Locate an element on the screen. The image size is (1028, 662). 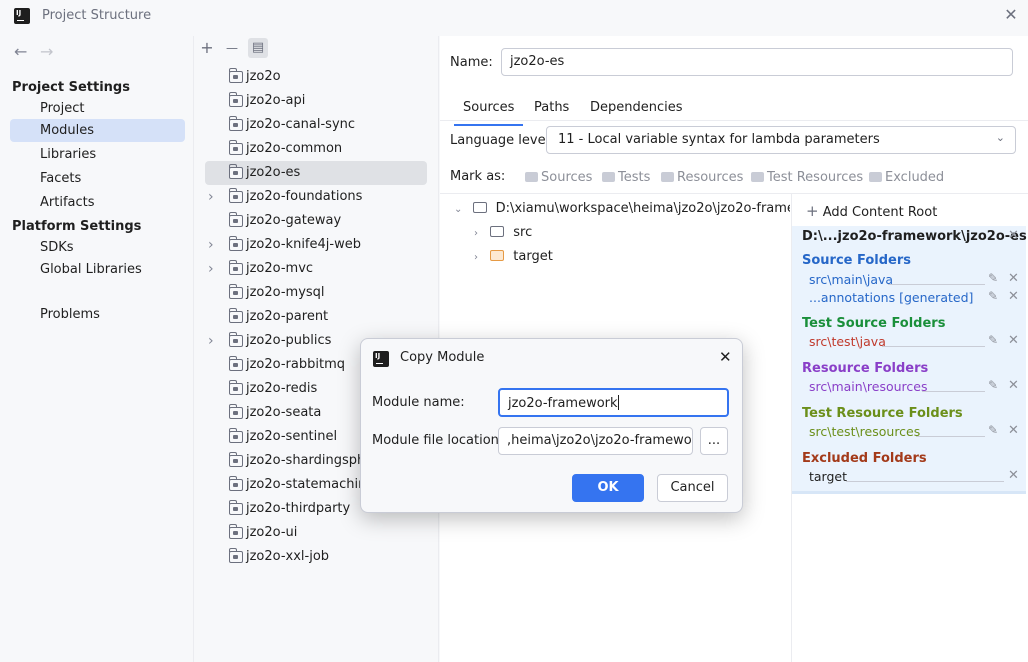
remove-content-root-icon: ✕ is located at coordinates (1013, 235).